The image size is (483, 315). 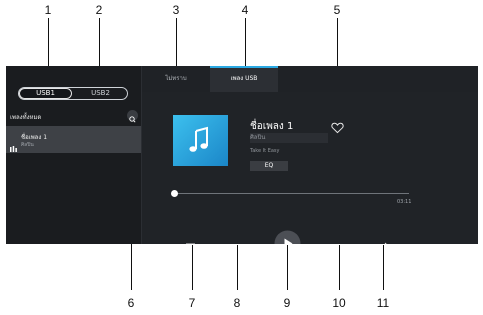 What do you see at coordinates (265, 151) in the screenshot?
I see `song-album: Take It Easy` at bounding box center [265, 151].